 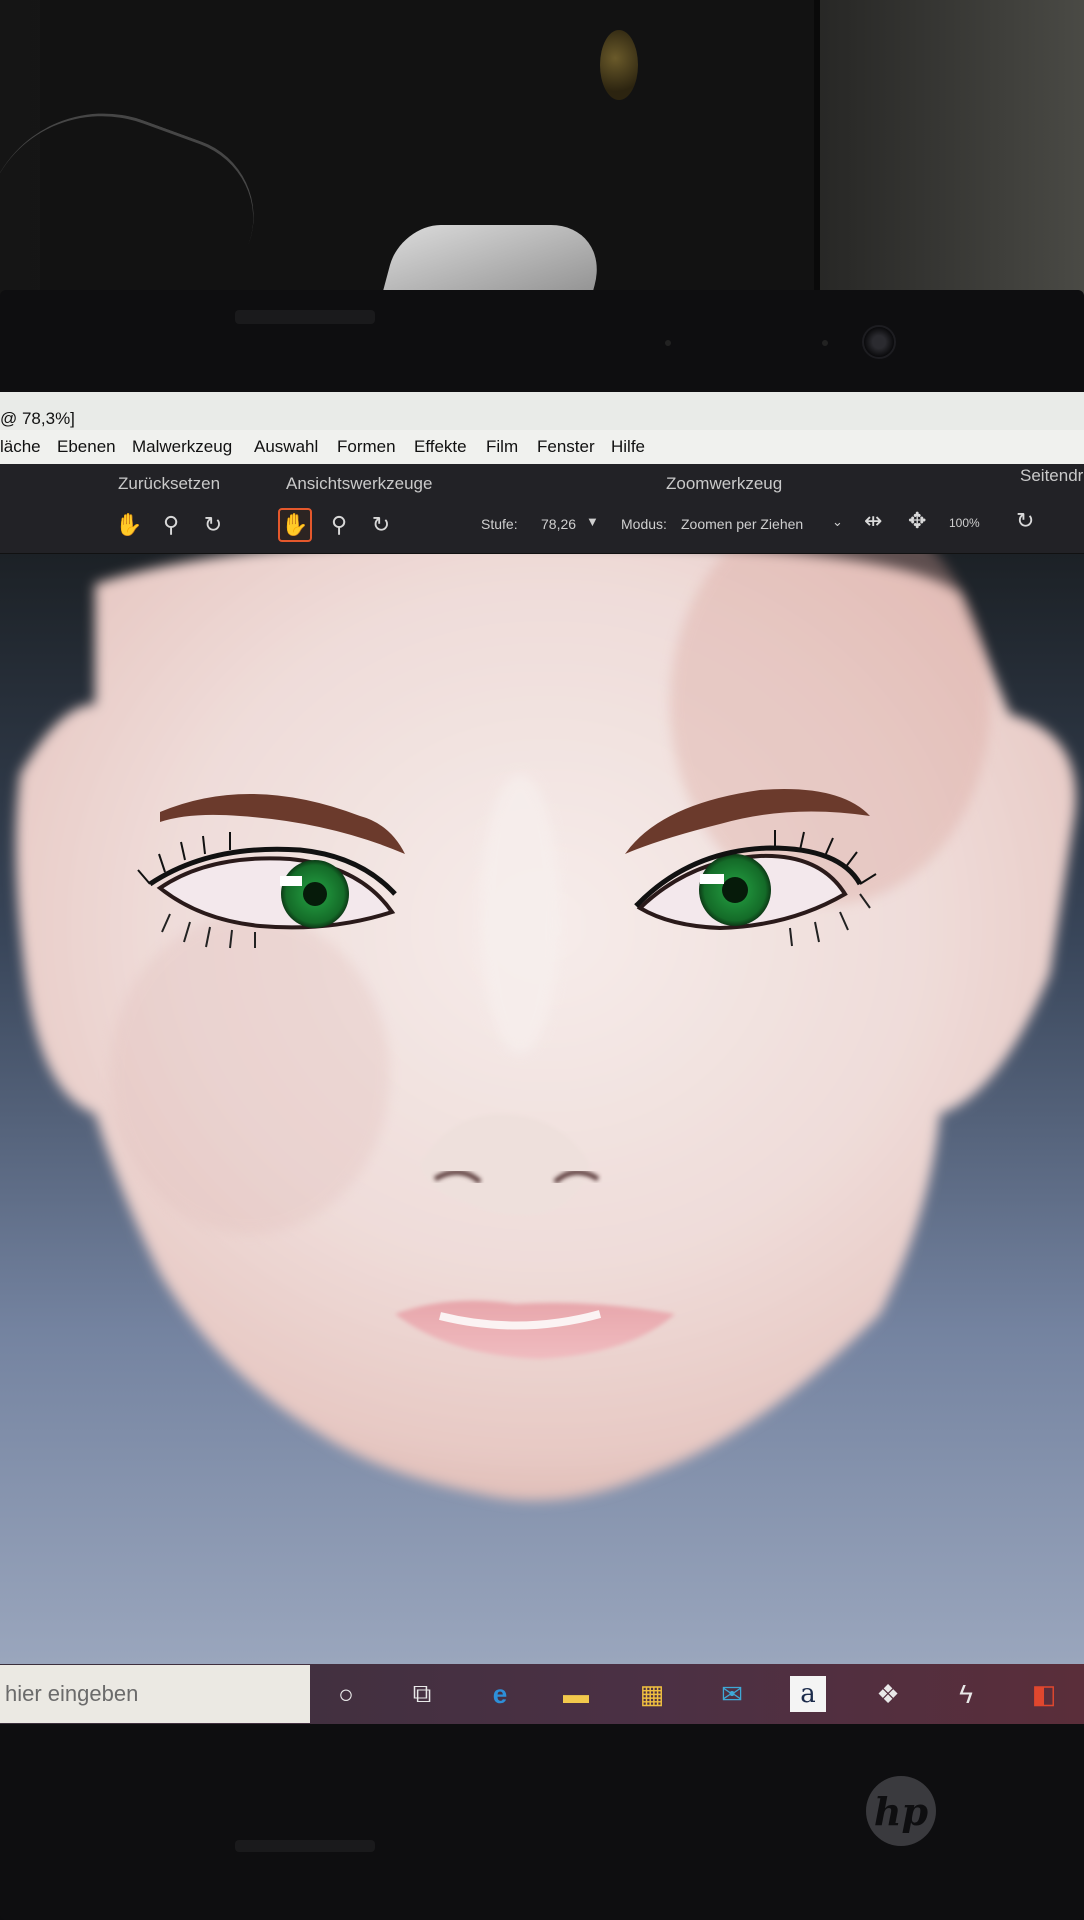 What do you see at coordinates (576, 1694) in the screenshot?
I see `file-explorer-icon: ▬` at bounding box center [576, 1694].